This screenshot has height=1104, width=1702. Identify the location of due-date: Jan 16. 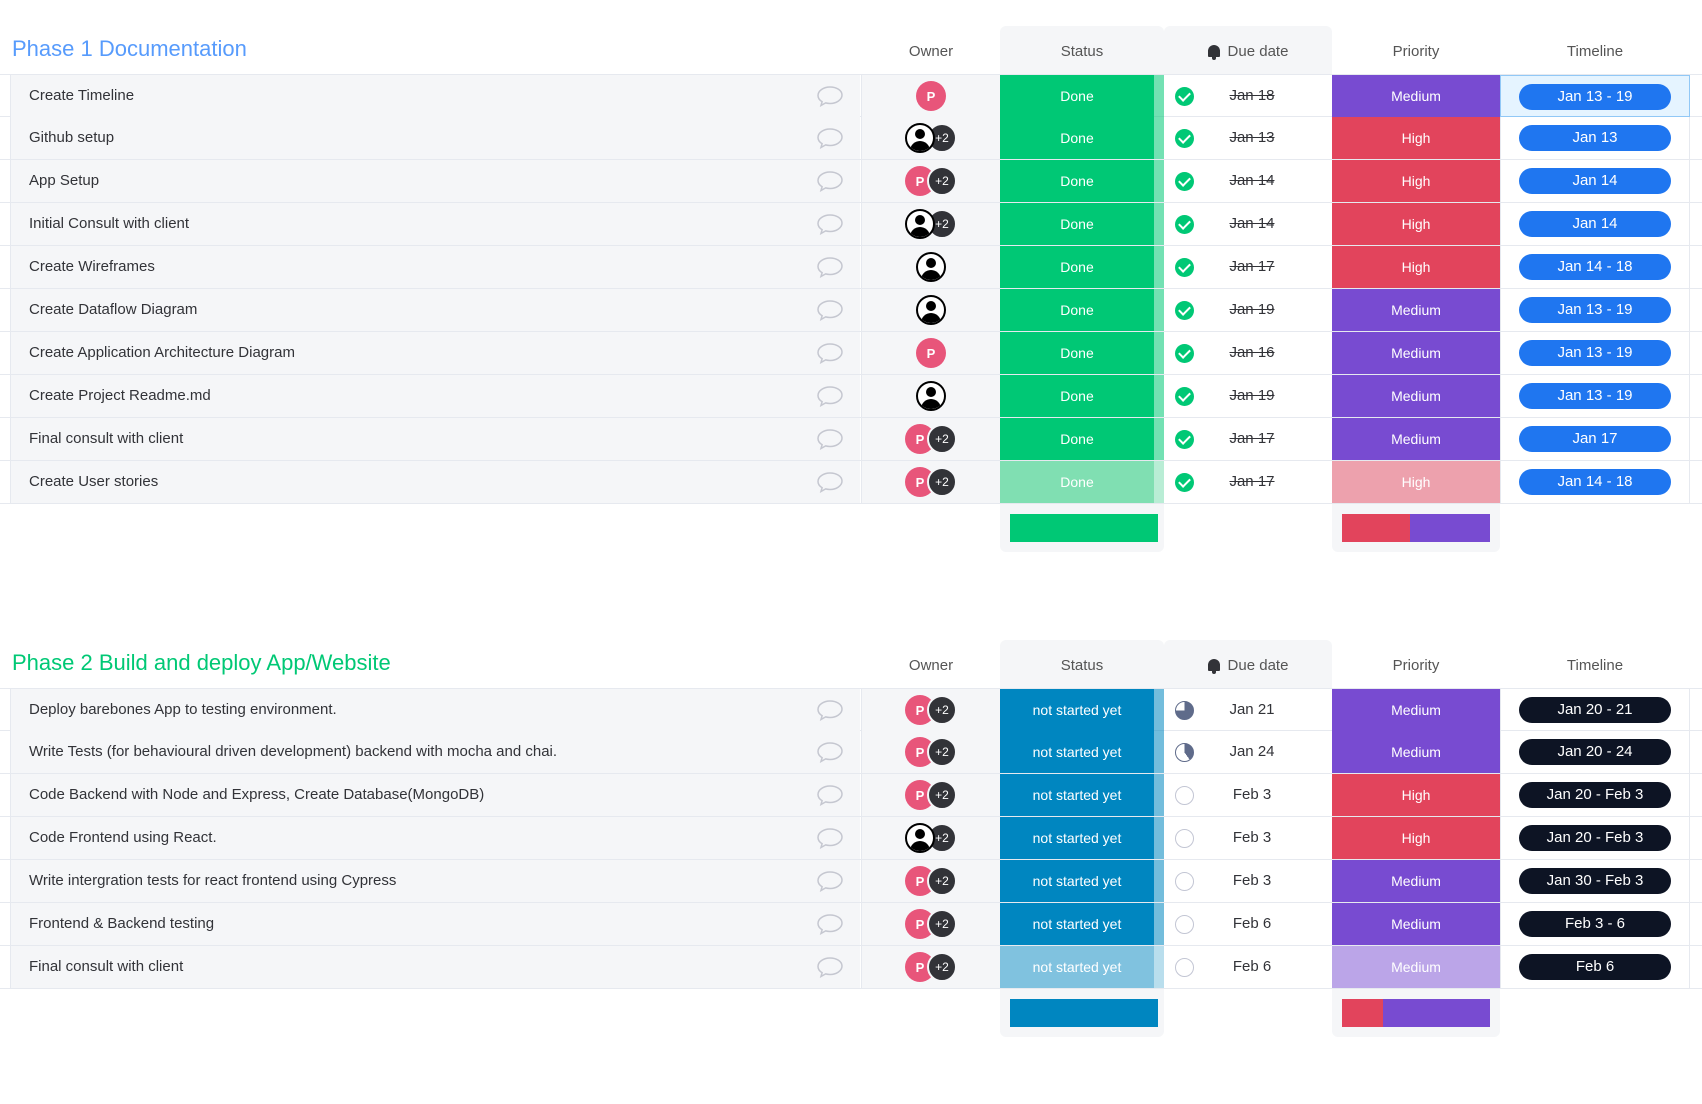
(1252, 353).